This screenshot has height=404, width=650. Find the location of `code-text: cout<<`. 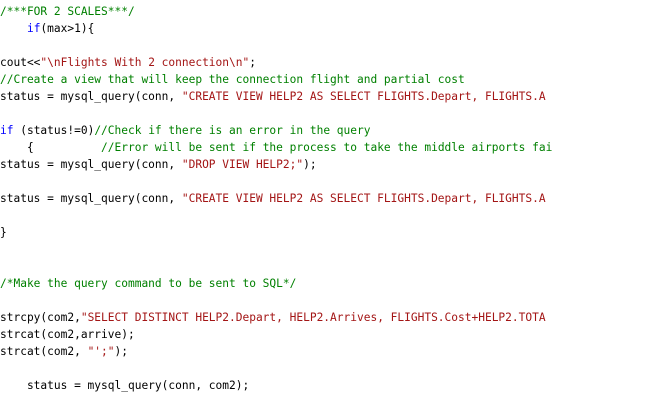

code-text: cout<< is located at coordinates (20, 62).